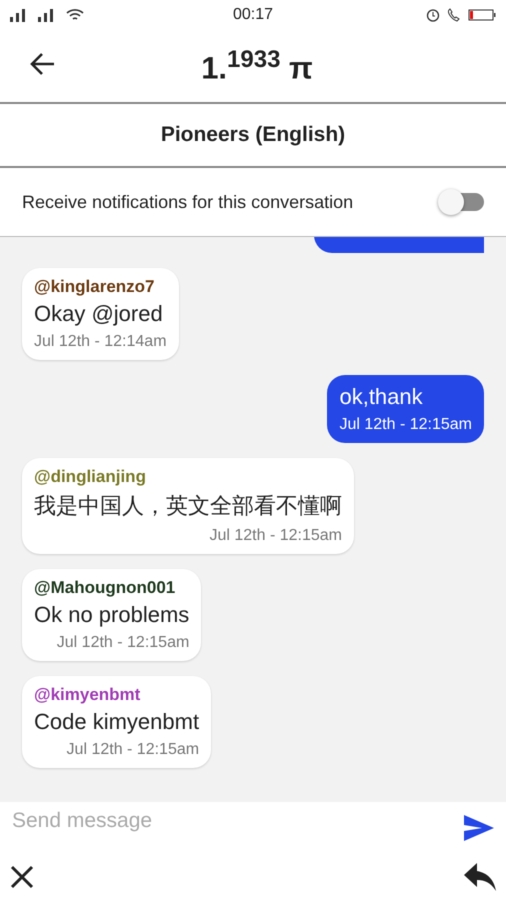  What do you see at coordinates (253, 15) in the screenshot?
I see `status-time: 00:17` at bounding box center [253, 15].